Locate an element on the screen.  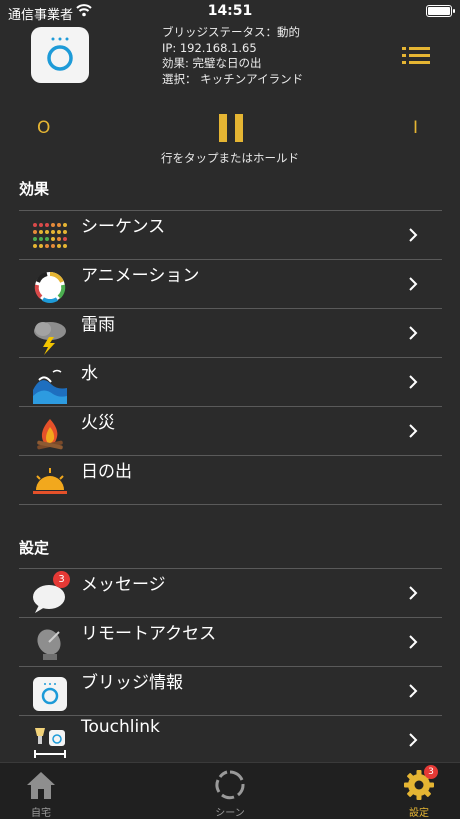
all-on-button: I is located at coordinates (415, 128).